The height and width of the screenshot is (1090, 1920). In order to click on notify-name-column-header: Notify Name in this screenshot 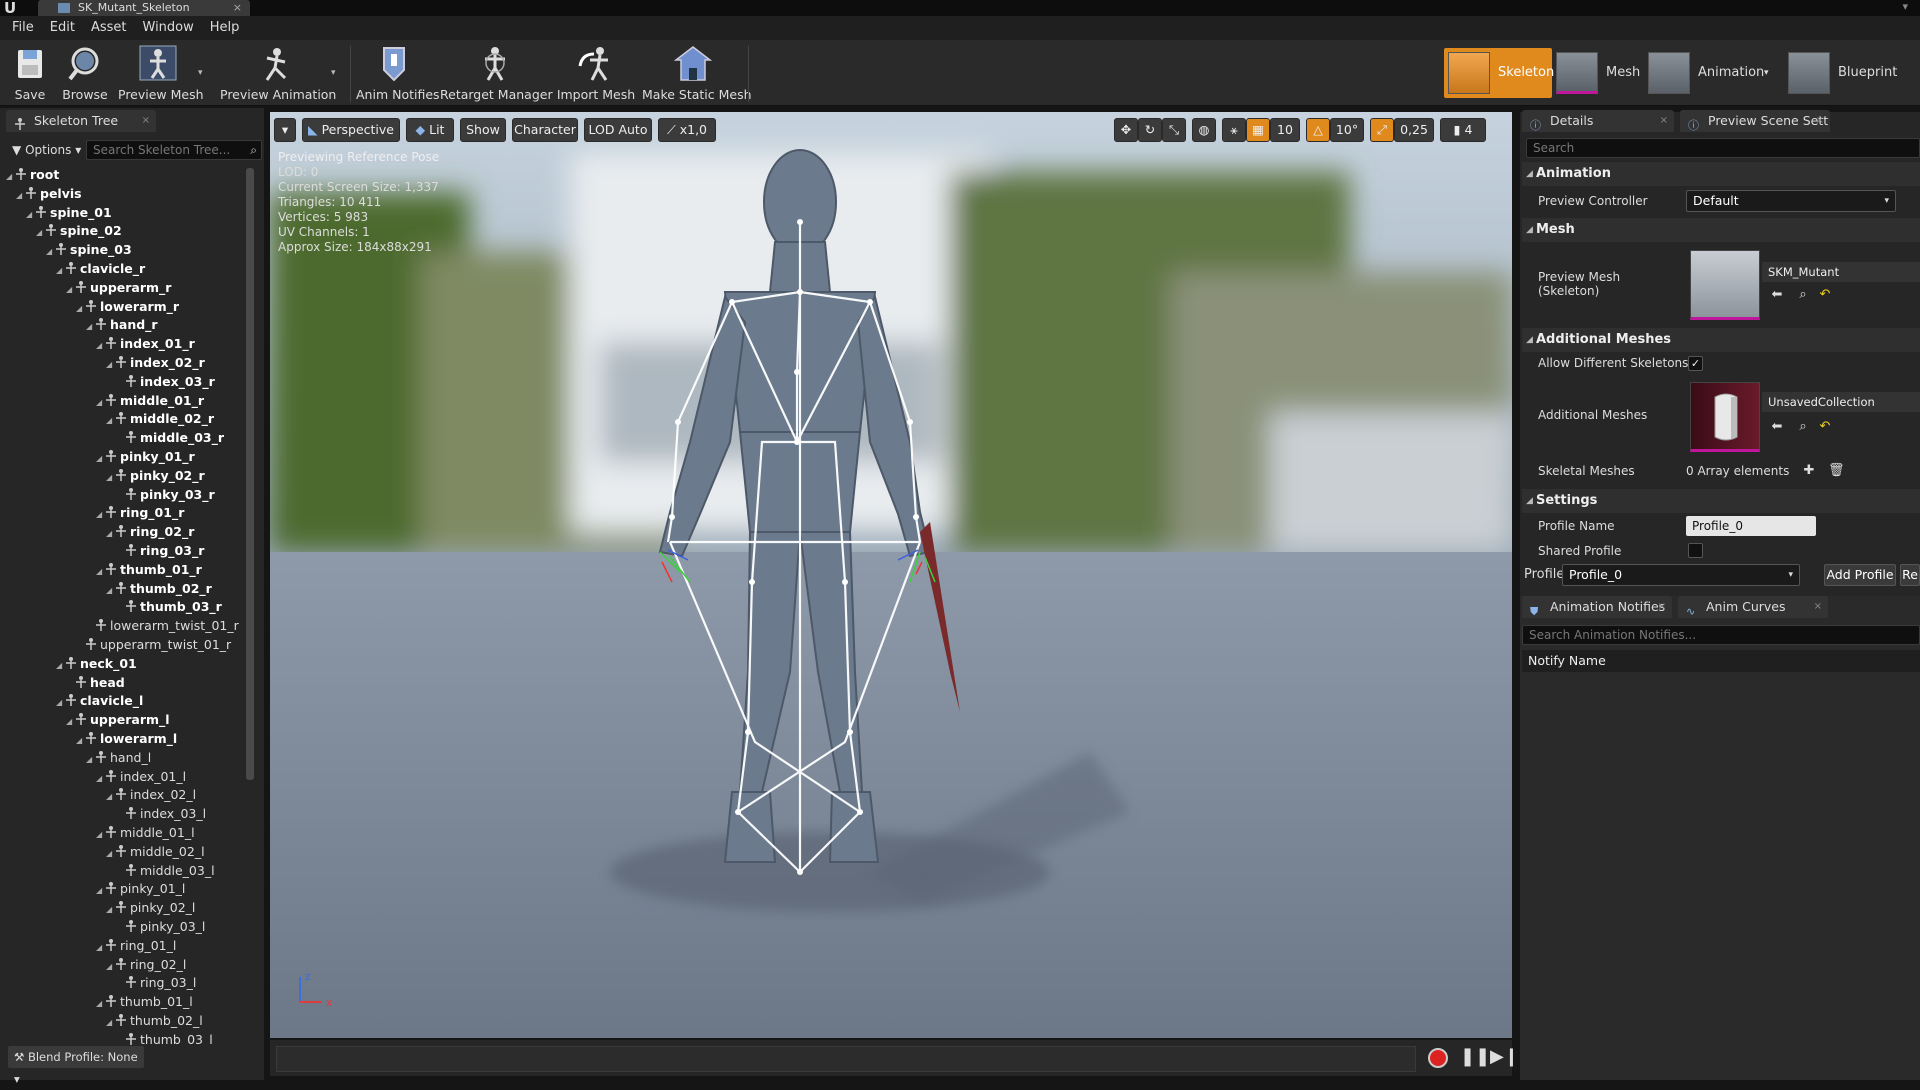, I will do `click(1721, 661)`.